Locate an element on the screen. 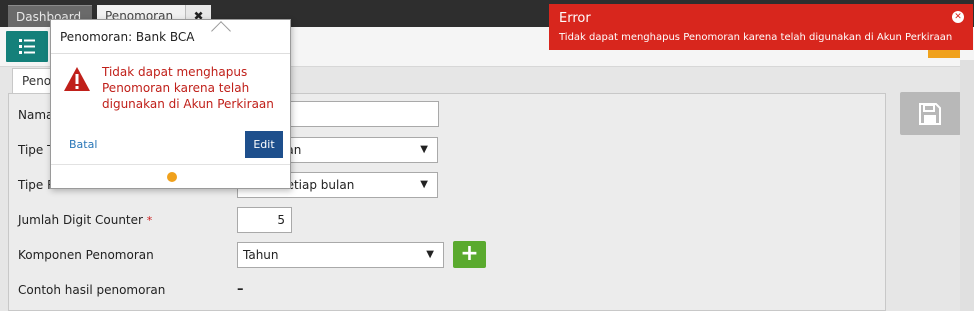 The height and width of the screenshot is (311, 974). warning-triangle-icon is located at coordinates (77, 79).